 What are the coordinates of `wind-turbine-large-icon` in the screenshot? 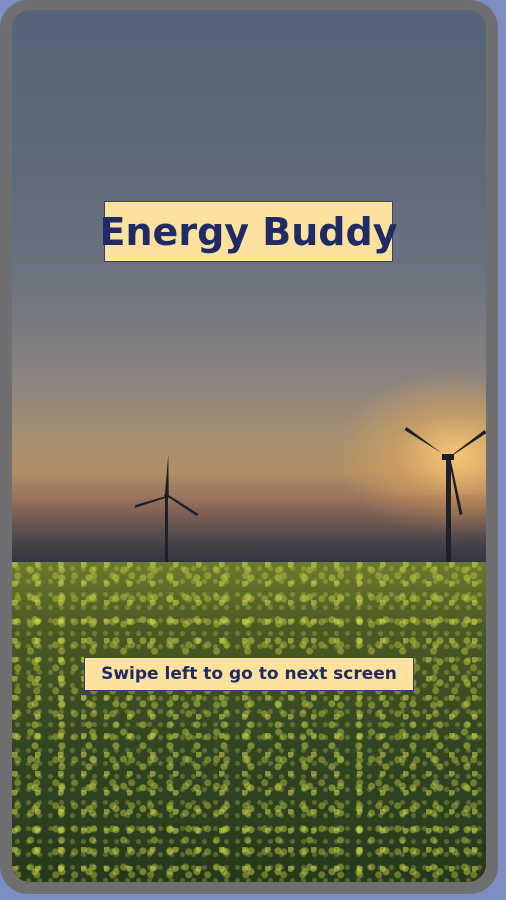 It's located at (445, 496).